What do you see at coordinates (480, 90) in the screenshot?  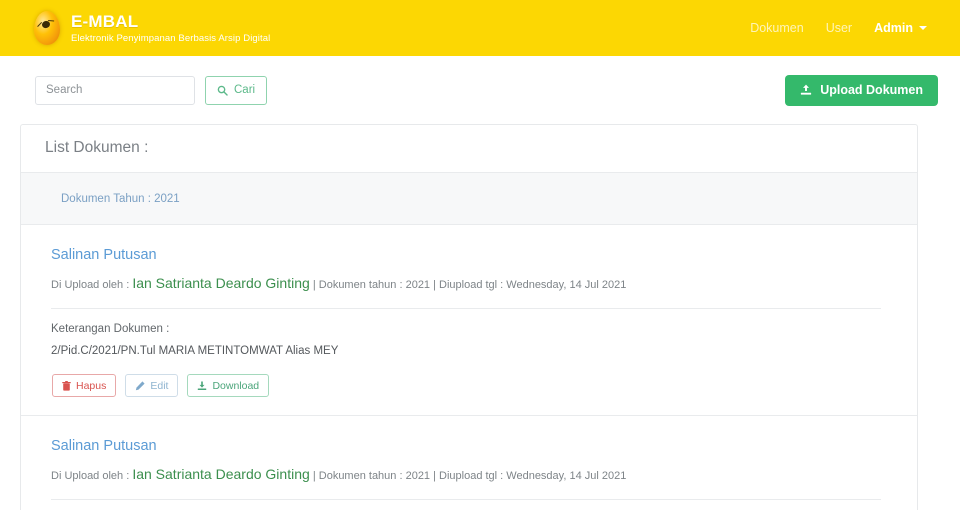 I see `toolbar: Cari Upload Dokumen` at bounding box center [480, 90].